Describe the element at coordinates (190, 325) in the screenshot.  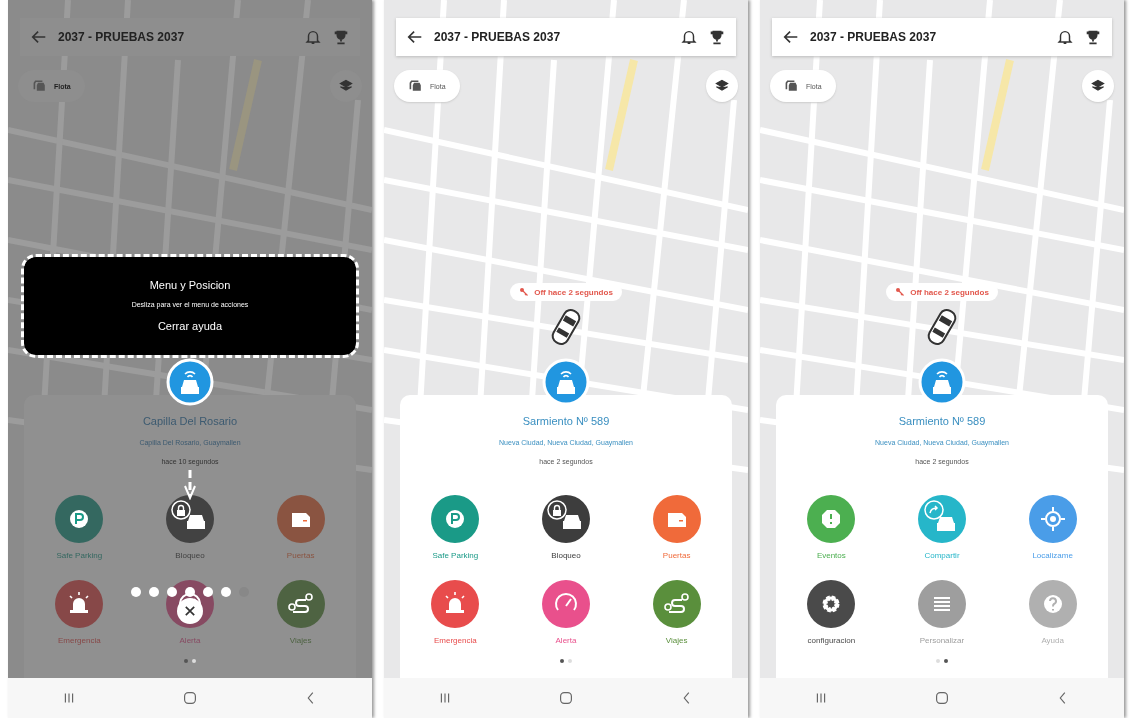
I see `close-help-link: Cerrar ayuda` at that location.